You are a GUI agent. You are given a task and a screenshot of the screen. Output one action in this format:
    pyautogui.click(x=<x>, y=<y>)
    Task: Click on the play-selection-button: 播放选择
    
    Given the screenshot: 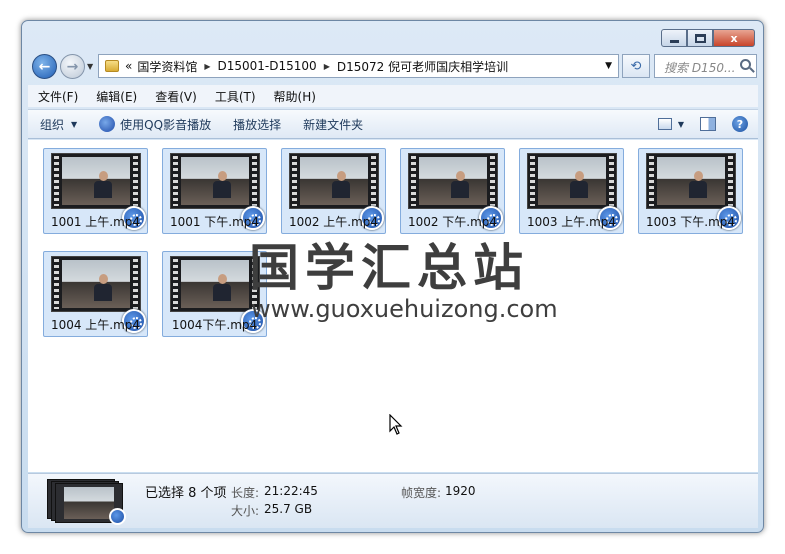 What is the action you would take?
    pyautogui.click(x=257, y=124)
    